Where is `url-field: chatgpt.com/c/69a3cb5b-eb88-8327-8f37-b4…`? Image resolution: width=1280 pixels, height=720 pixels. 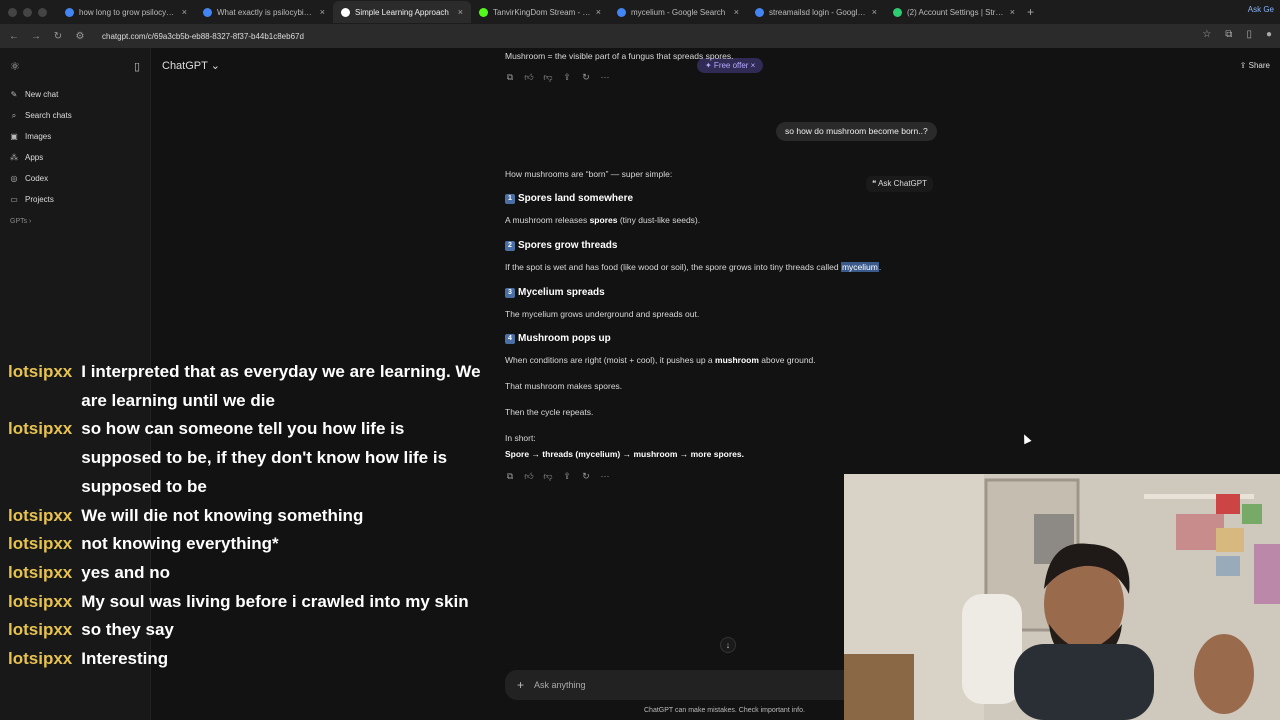
url-field: chatgpt.com/c/69a3cb5b-eb88-8327-8f37-b4… is located at coordinates (203, 36).